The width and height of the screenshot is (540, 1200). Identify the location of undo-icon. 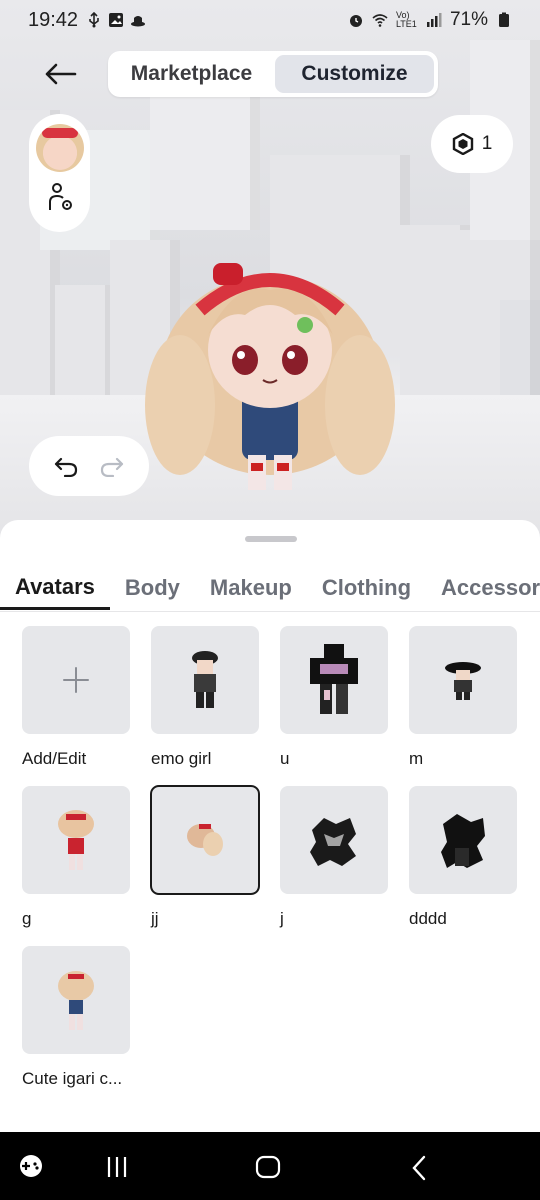
(66, 466).